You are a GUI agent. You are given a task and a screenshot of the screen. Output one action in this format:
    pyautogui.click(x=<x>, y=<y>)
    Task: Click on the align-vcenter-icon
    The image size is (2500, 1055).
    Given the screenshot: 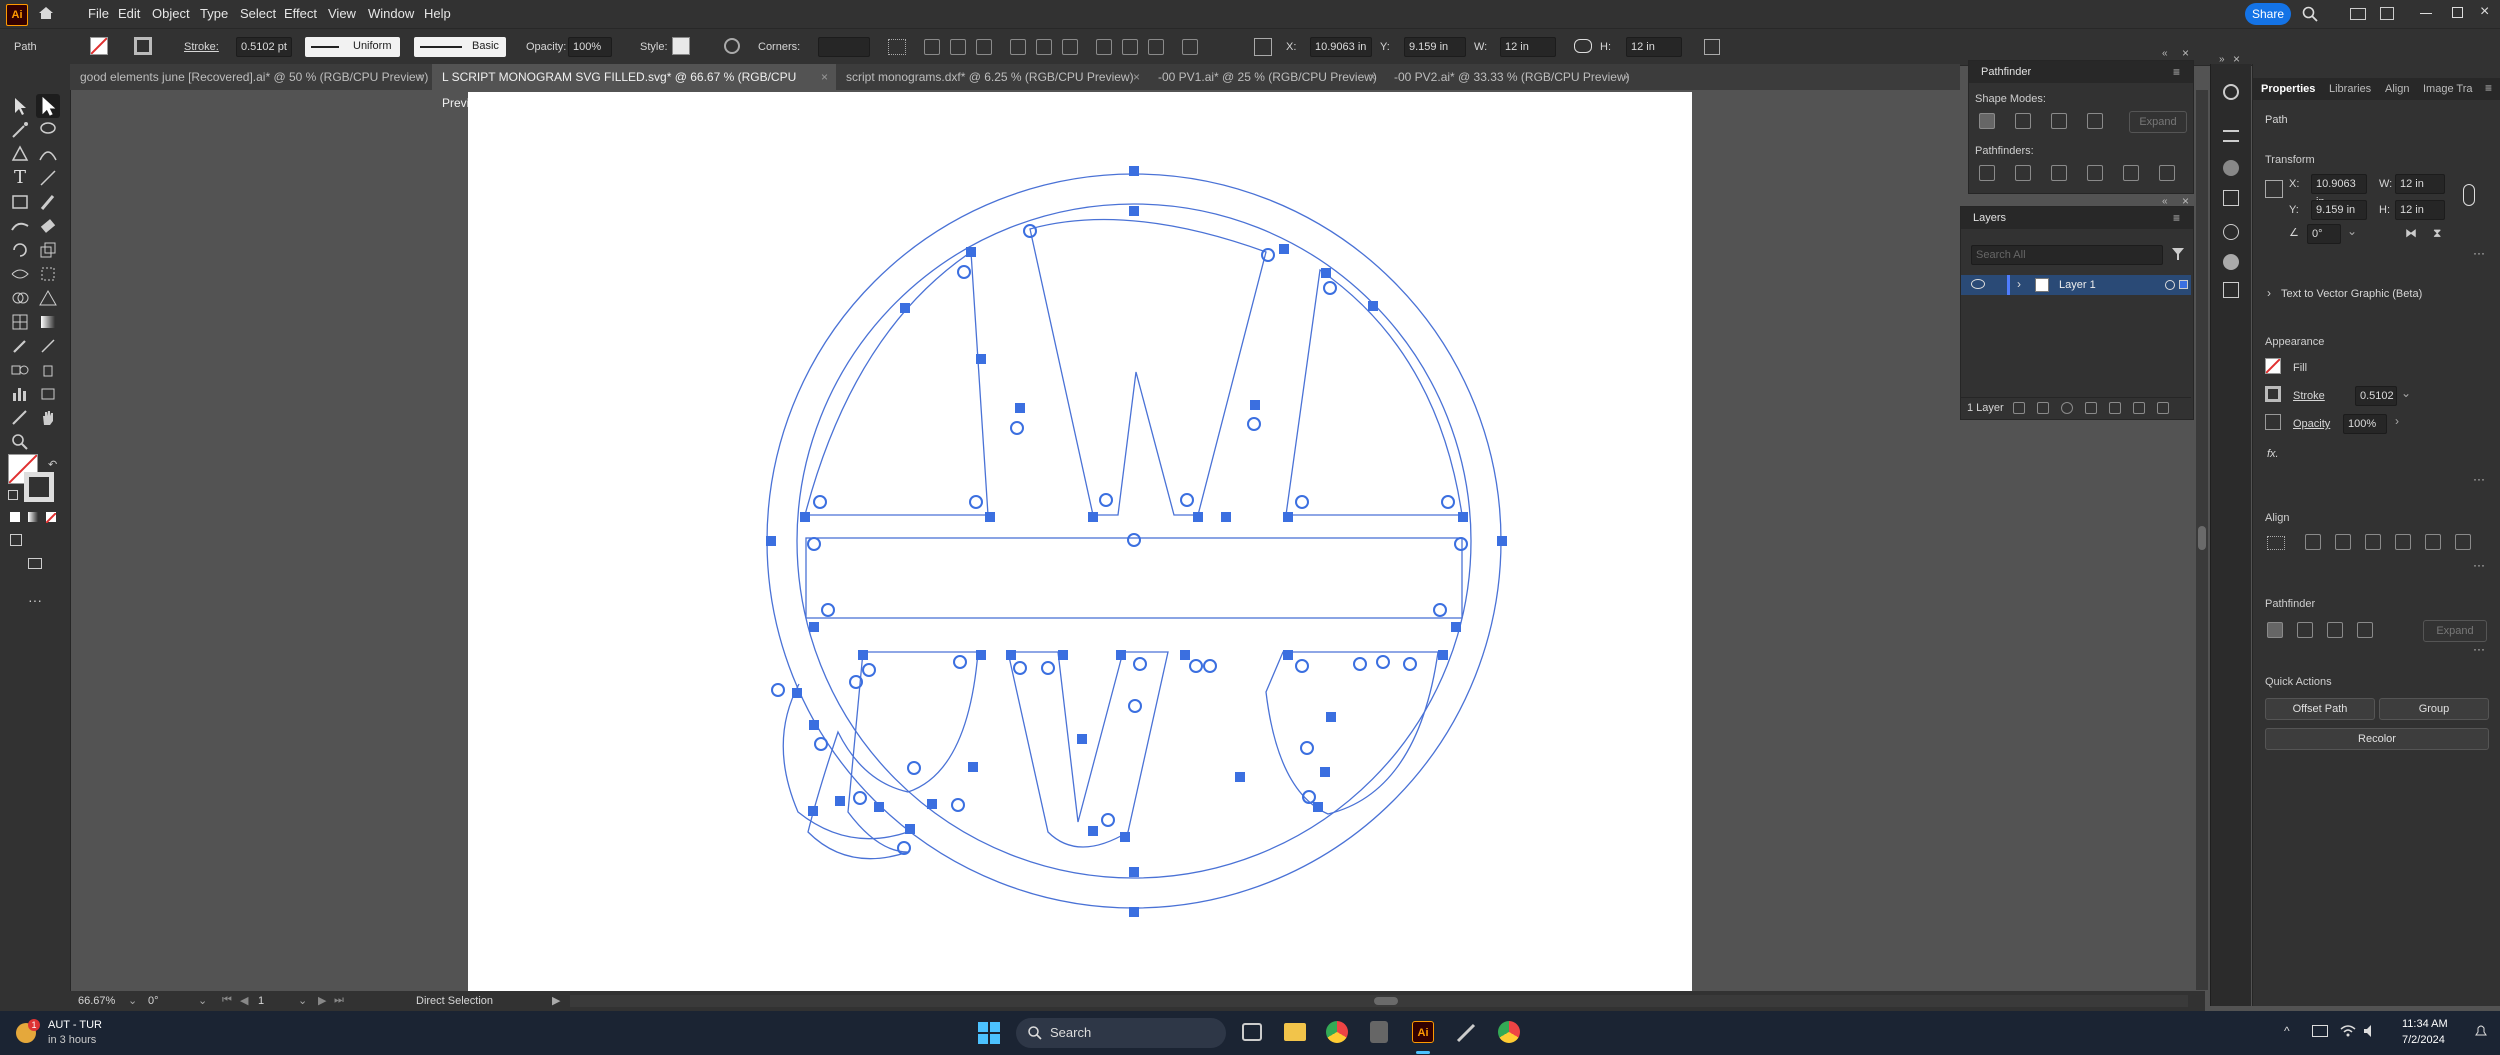 What is the action you would take?
    pyautogui.click(x=2433, y=542)
    